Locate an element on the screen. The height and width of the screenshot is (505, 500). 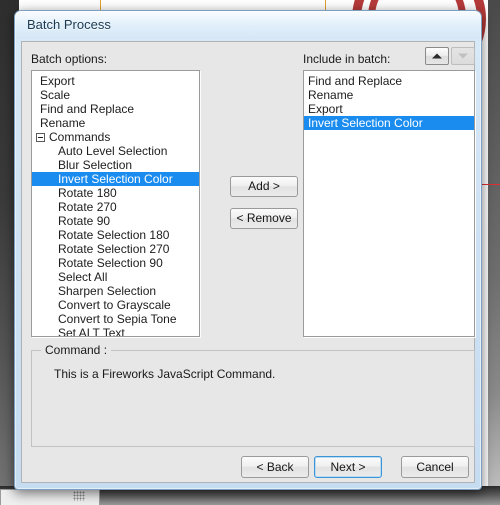
batch-option-label: Rotate Selection 180 is located at coordinates (114, 235).